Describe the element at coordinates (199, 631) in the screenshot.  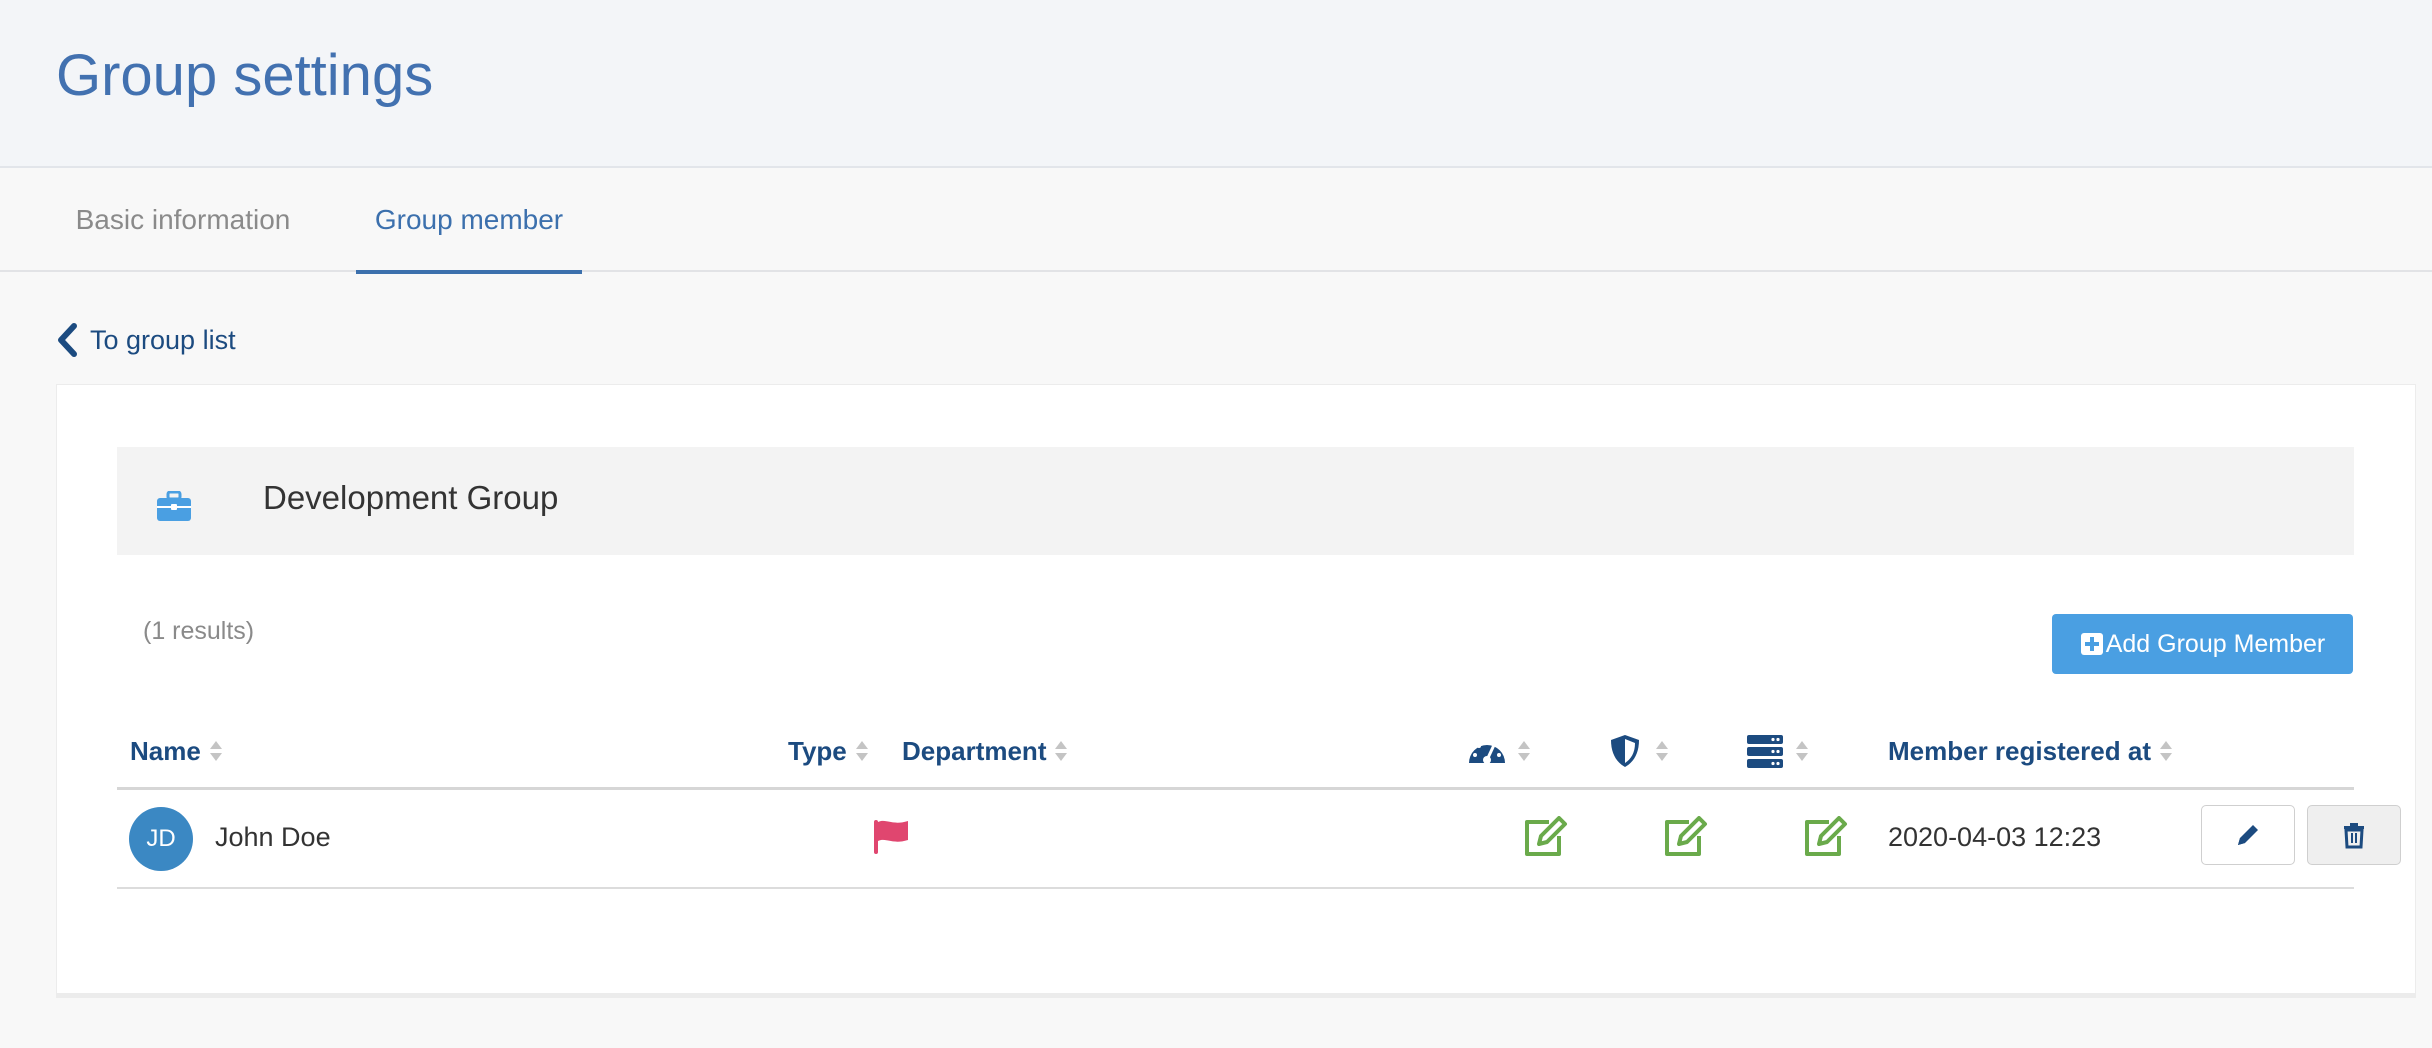
I see `results-count: (1 results)` at that location.